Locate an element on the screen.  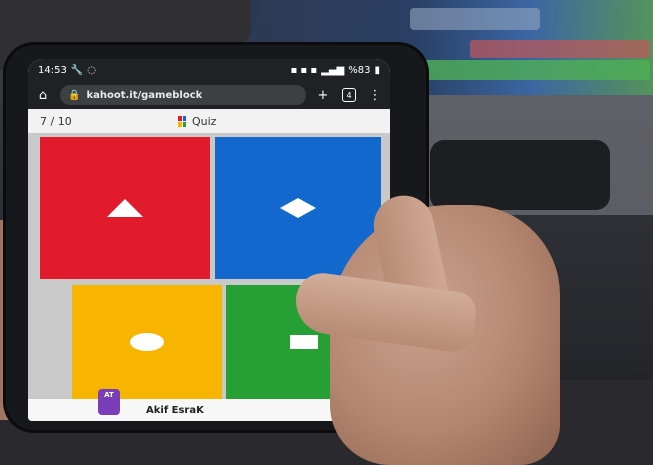
browser-toolbar: ⌂ 🔒 kahoot.it/gameblock + 4 ⋮ is located at coordinates (209, 95).